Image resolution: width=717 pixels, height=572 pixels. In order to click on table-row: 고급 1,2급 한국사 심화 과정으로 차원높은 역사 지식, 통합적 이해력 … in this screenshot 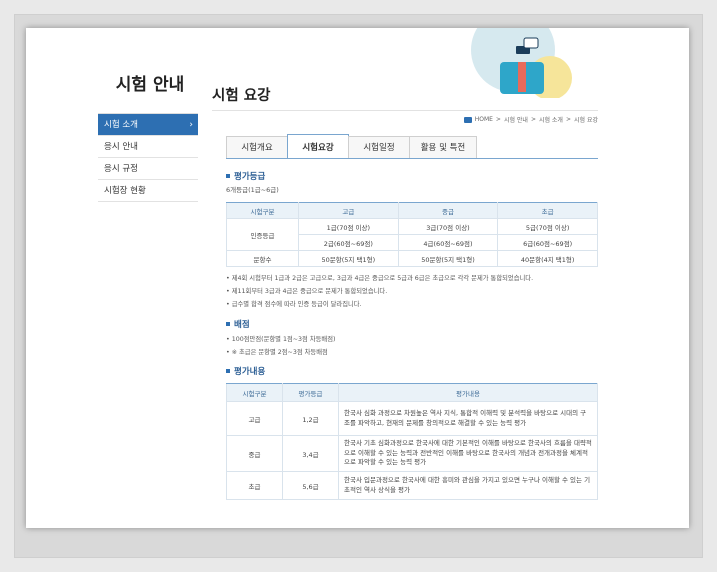, I will do `click(412, 418)`.